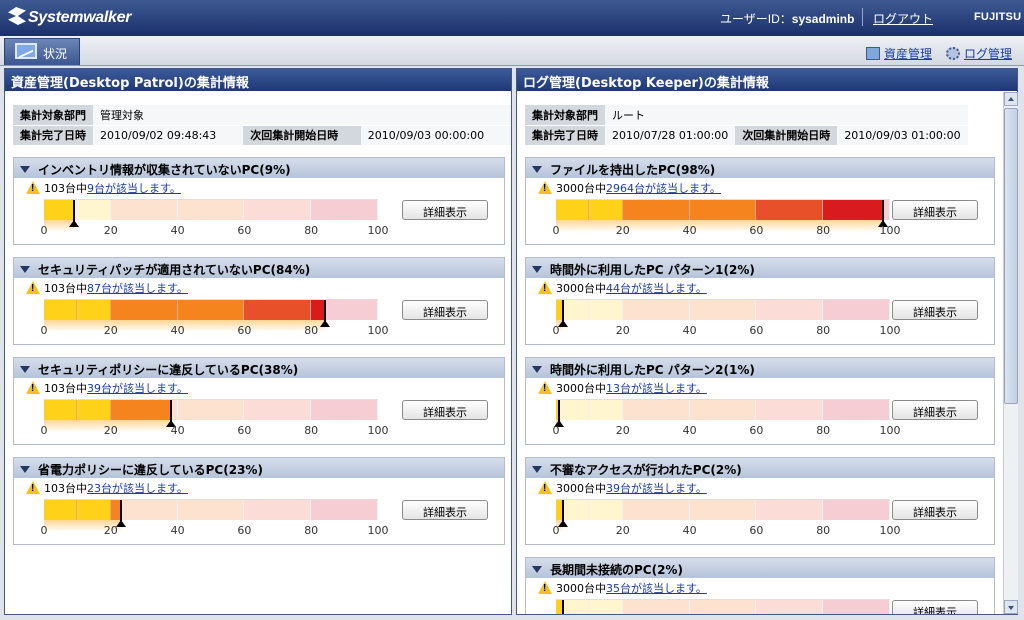 The width and height of the screenshot is (1024, 620). Describe the element at coordinates (652, 370) in the screenshot. I see `section-title: 時間外に利用したPC パターン2(1%)` at that location.